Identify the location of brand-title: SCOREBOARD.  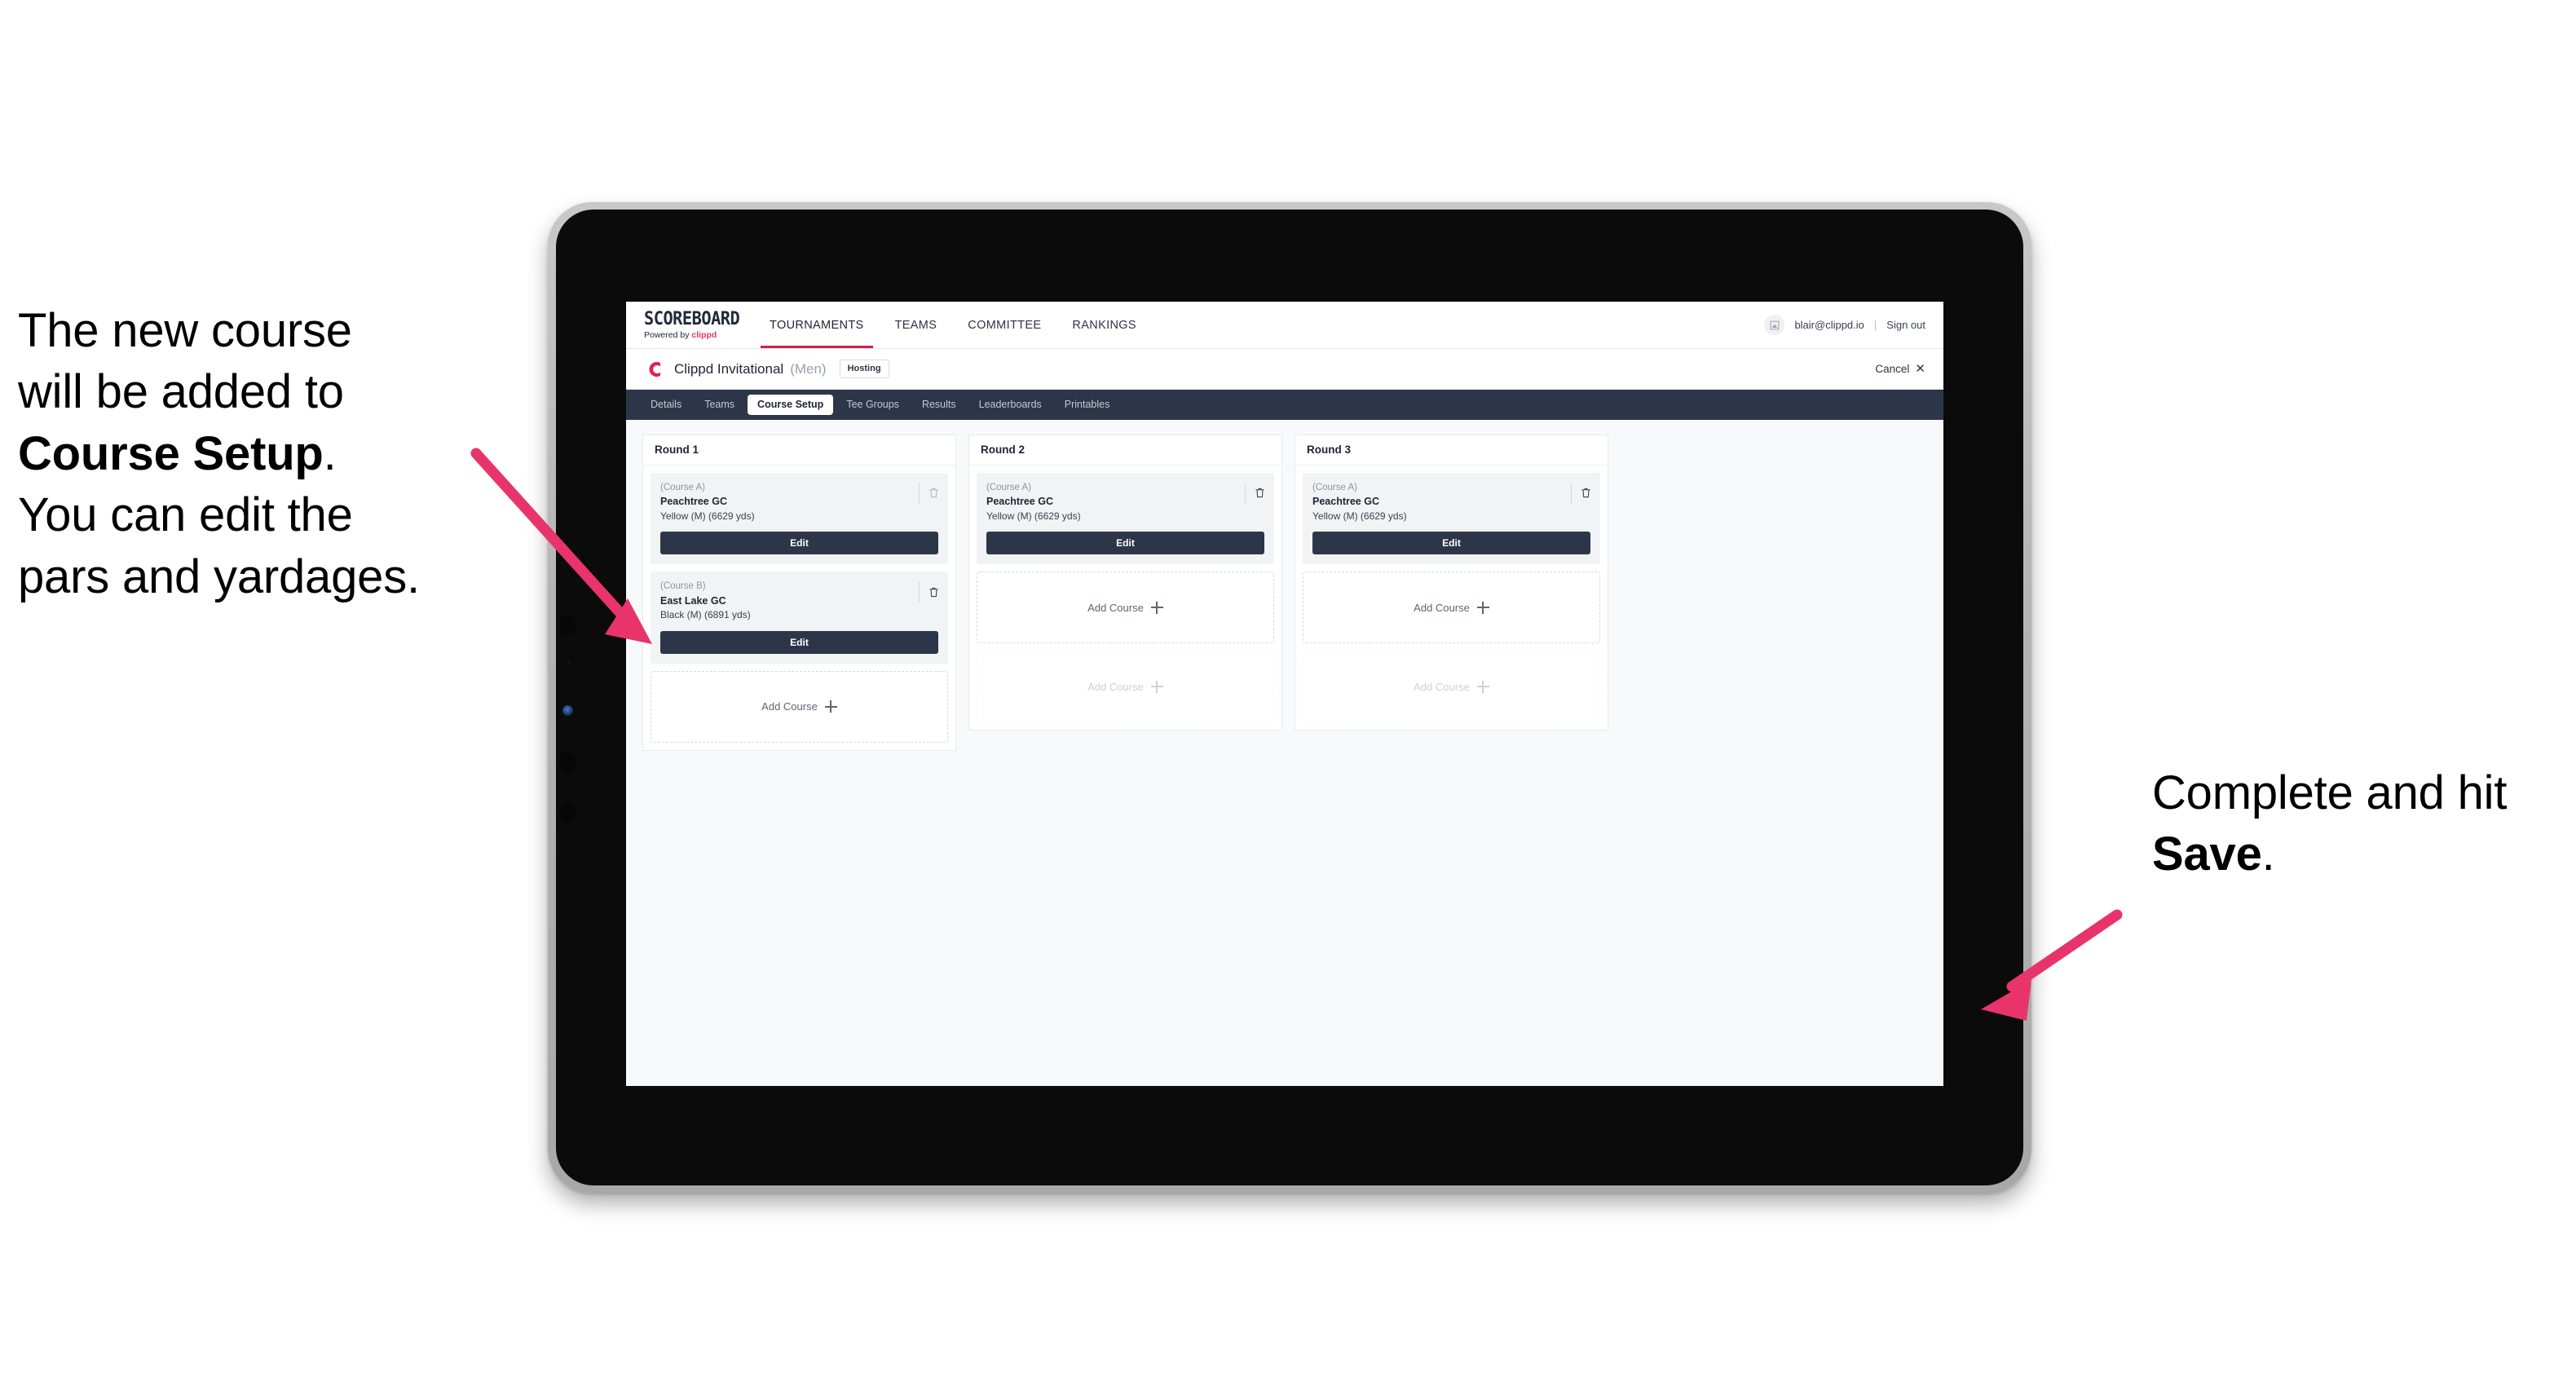
(692, 319).